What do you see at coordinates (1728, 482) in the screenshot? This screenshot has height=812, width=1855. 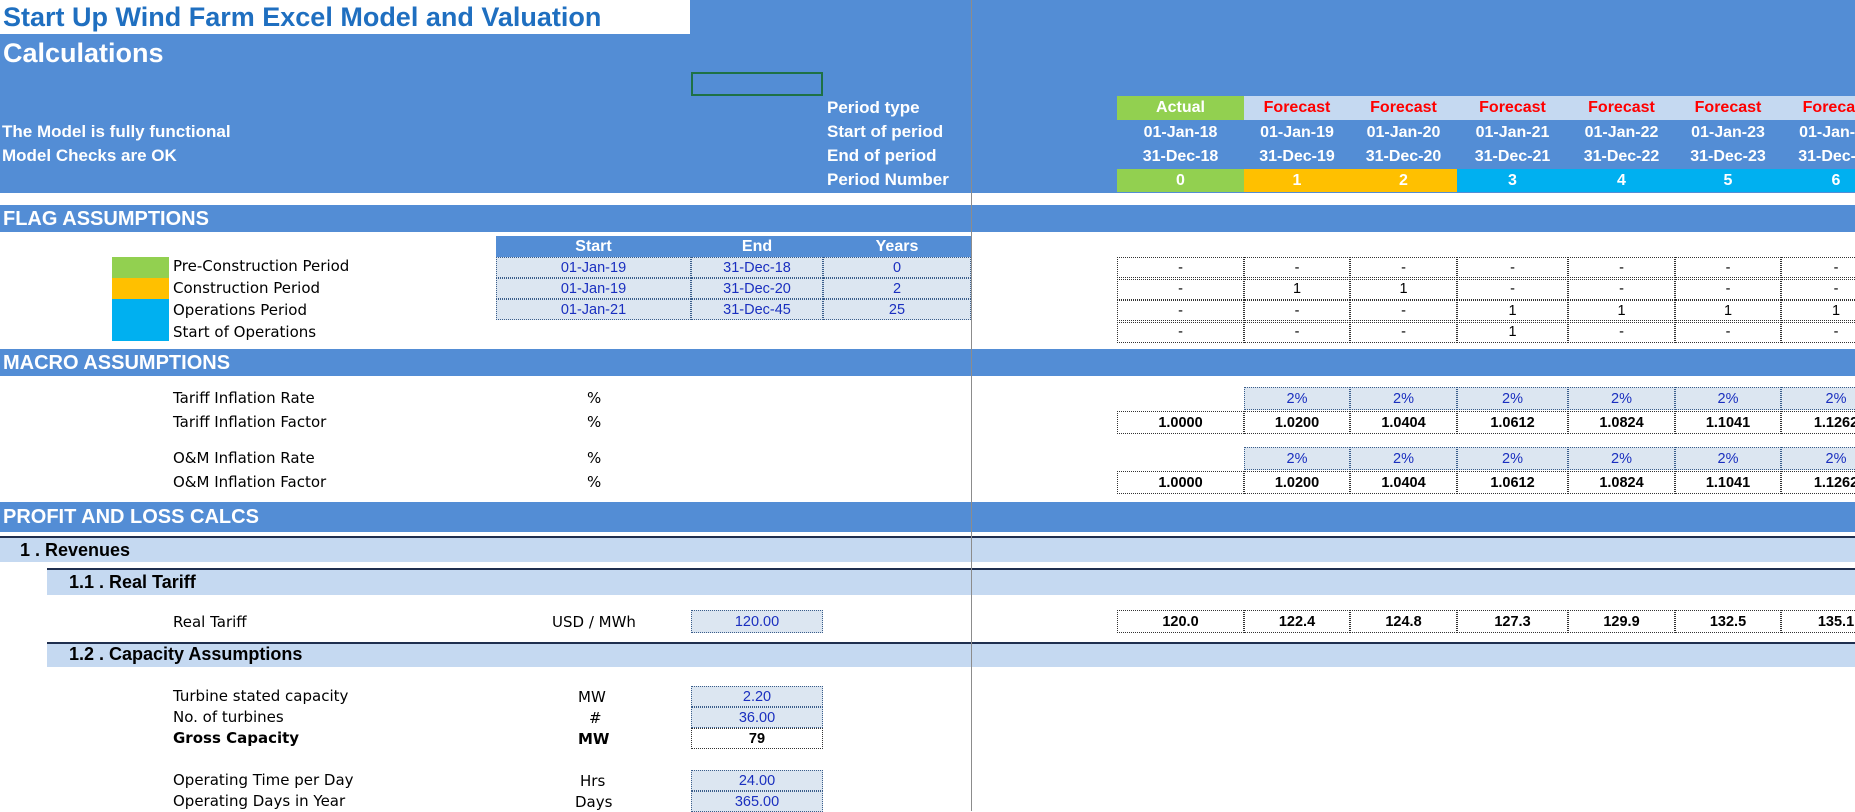 I see `om-factor-cell: 1.1041` at bounding box center [1728, 482].